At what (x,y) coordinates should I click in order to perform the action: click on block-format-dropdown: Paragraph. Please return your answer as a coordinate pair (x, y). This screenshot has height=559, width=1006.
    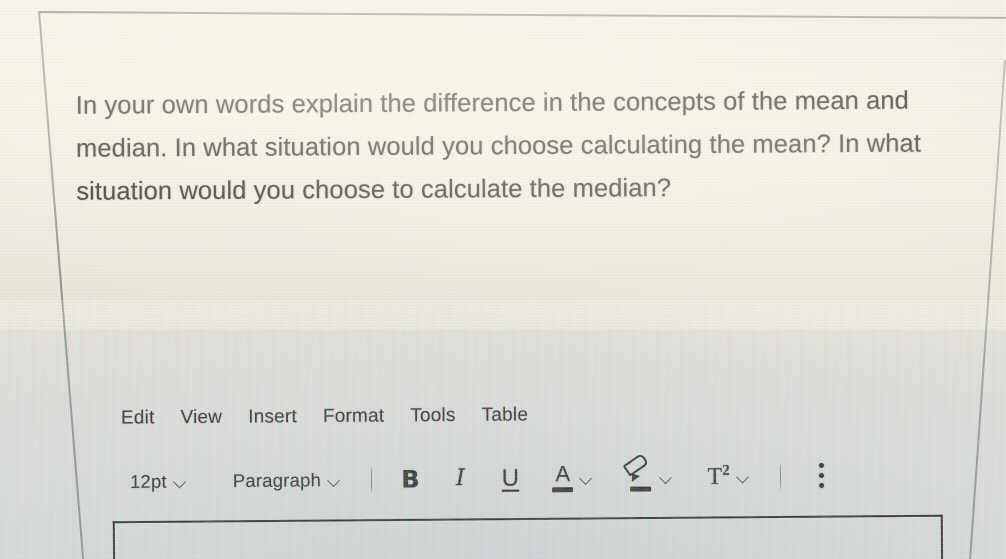
    Looking at the image, I should click on (287, 480).